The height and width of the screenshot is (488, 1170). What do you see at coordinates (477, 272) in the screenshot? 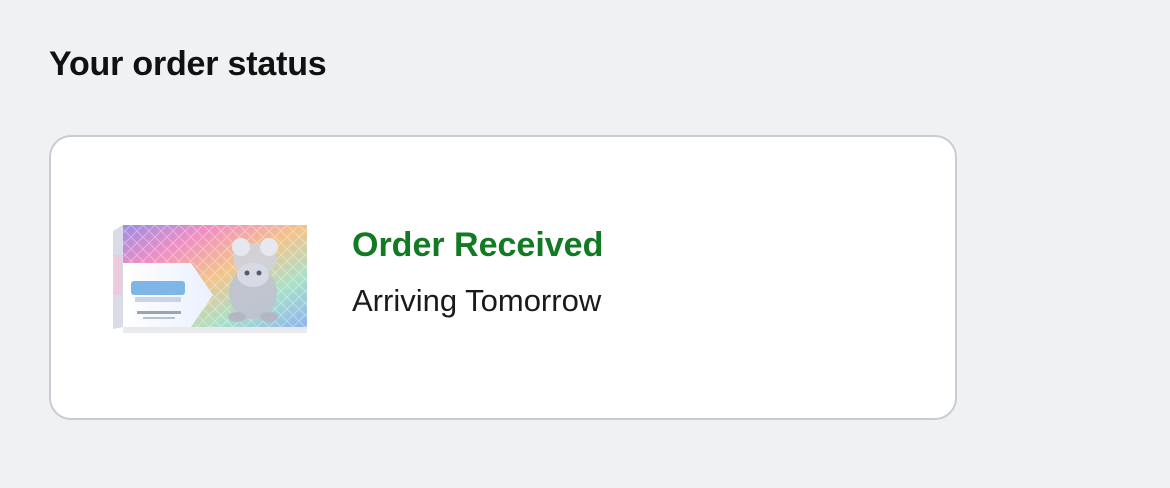
I see `order-status-info: Order Received Arriving Tomorrow` at bounding box center [477, 272].